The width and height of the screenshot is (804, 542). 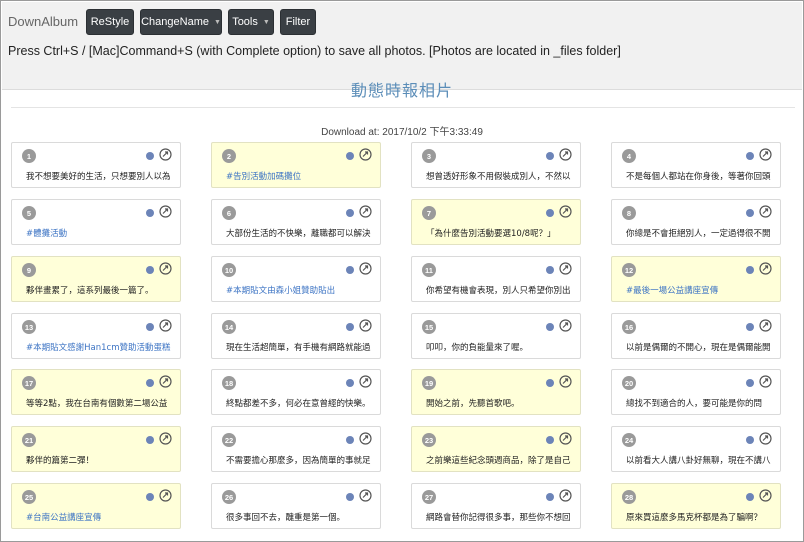 What do you see at coordinates (96, 222) in the screenshot?
I see `photo-card: 5 #體攤活動` at bounding box center [96, 222].